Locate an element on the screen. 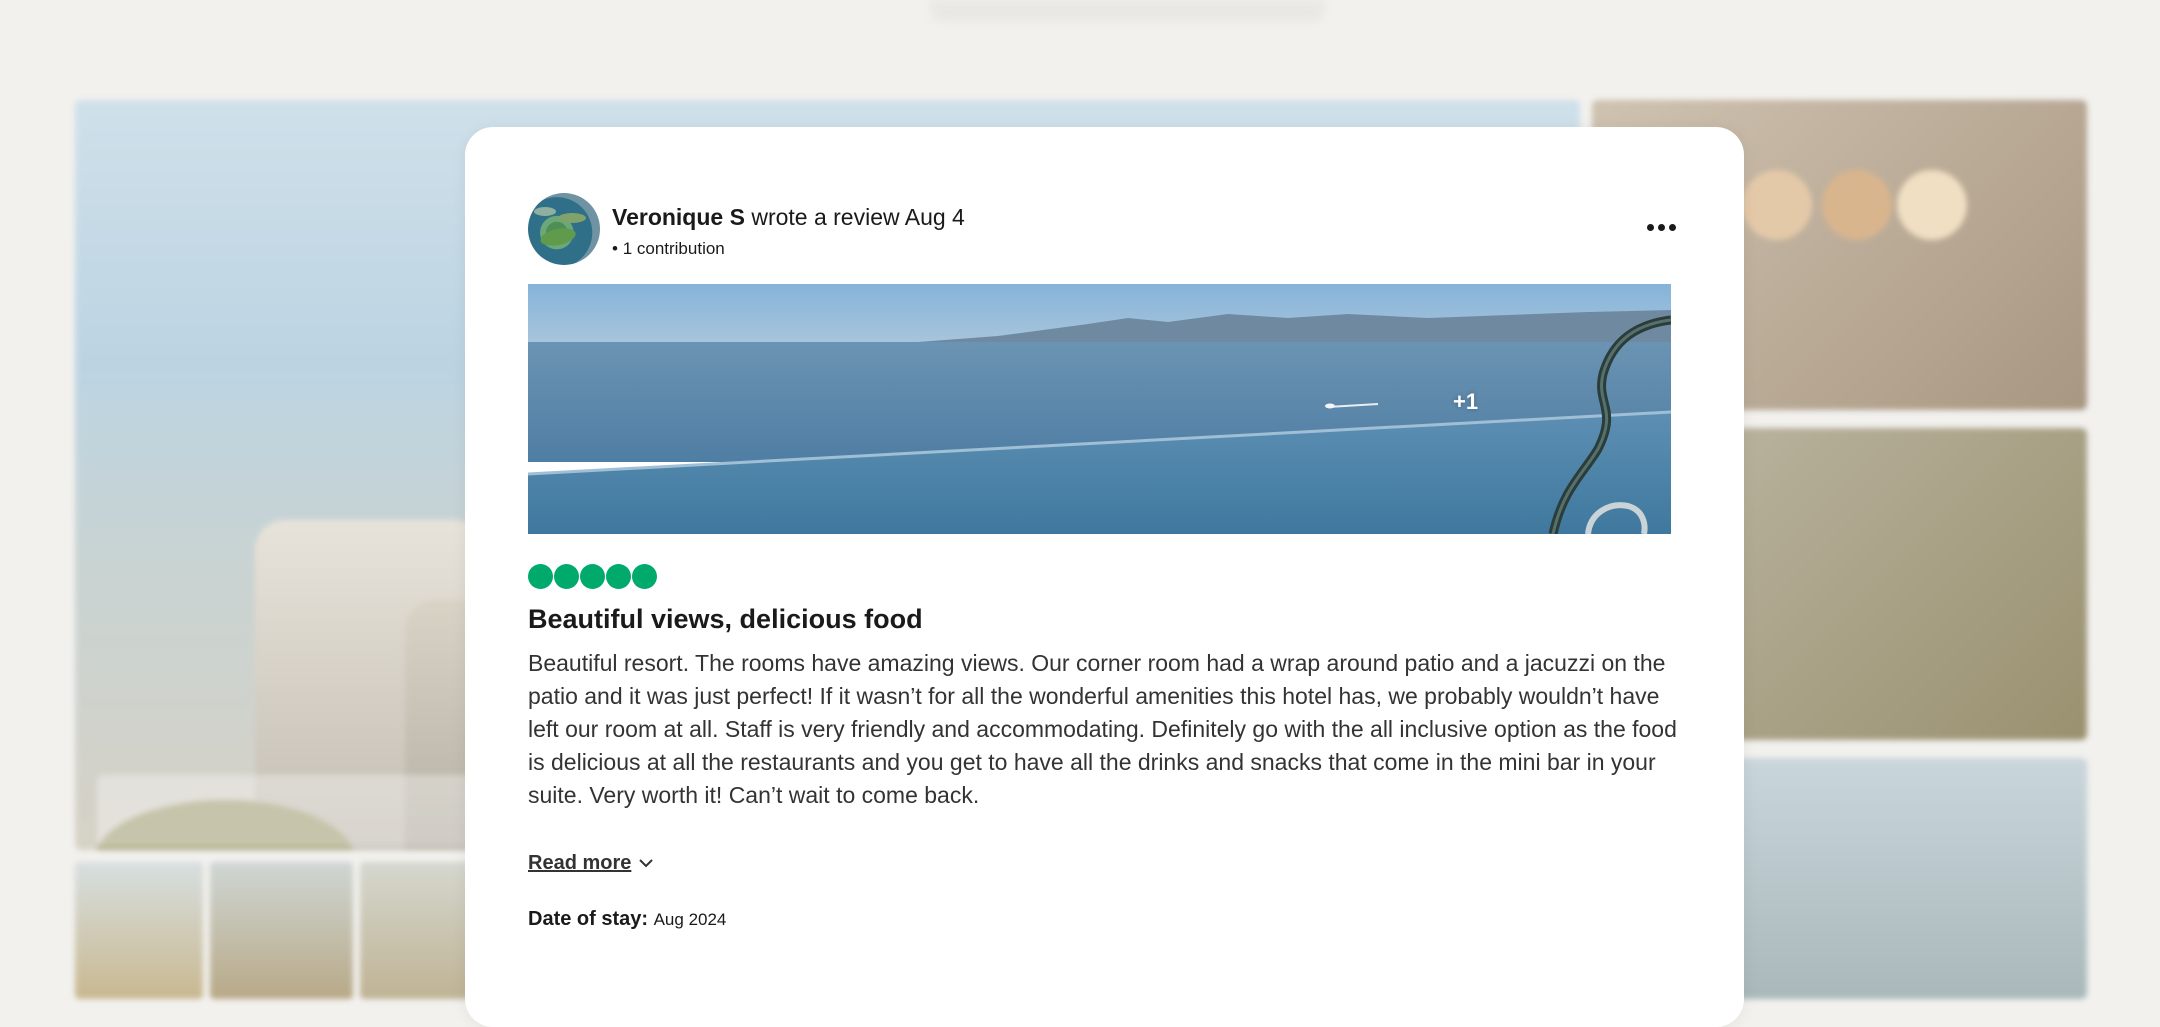 This screenshot has height=1027, width=2160. read-more-button: Read more is located at coordinates (591, 863).